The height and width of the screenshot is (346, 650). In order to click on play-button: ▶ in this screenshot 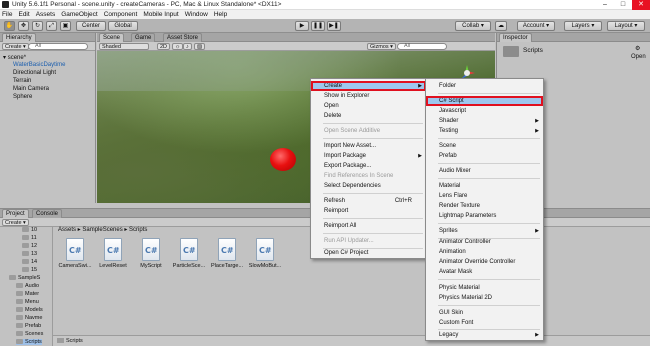, I will do `click(302, 26)`.